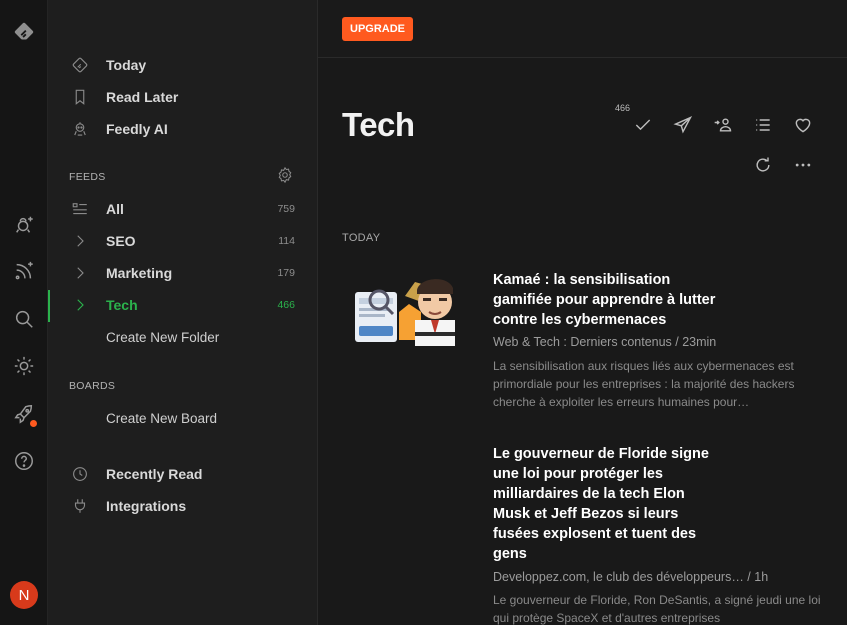 The image size is (847, 625). I want to click on list-icon, so click(80, 209).